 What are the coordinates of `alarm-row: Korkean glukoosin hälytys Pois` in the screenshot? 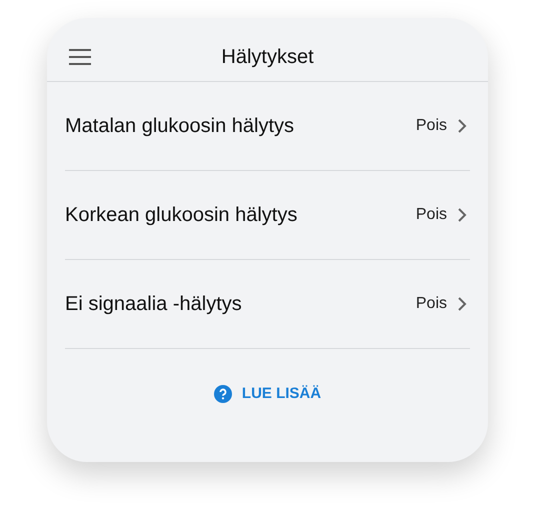 It's located at (267, 215).